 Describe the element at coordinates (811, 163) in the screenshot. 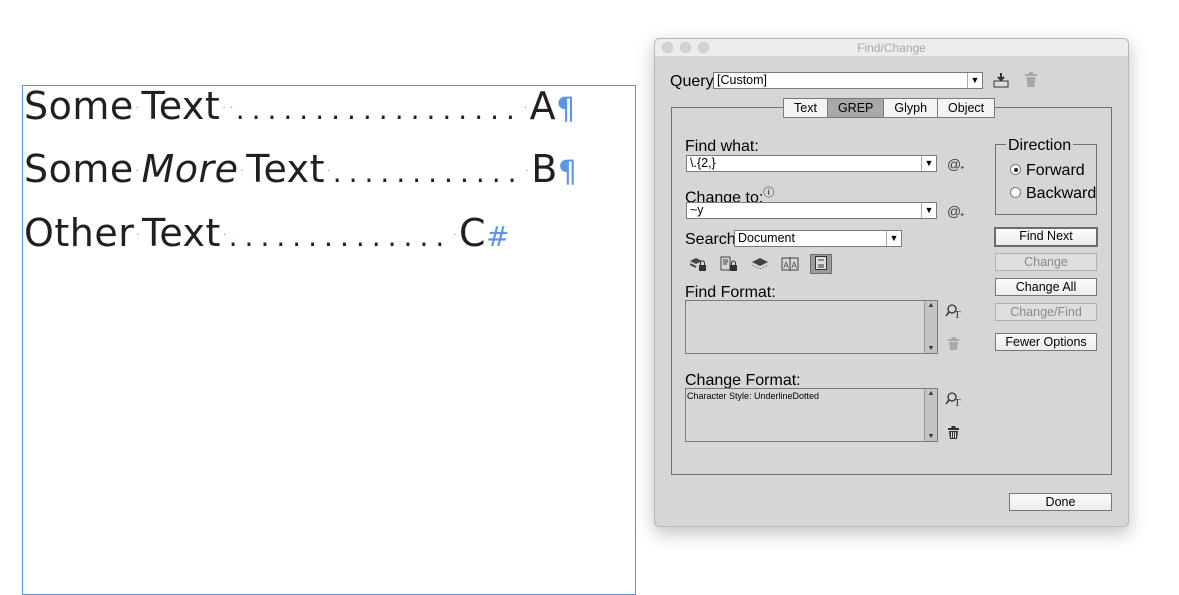

I see `find-what-input: \.{2,} ▼` at that location.